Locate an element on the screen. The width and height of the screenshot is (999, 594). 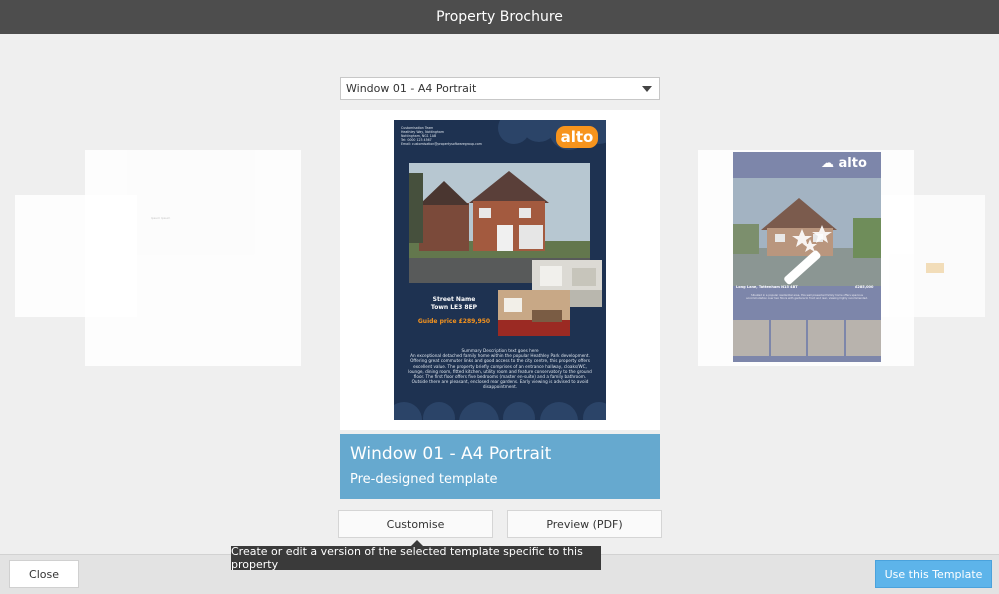
use-template-button: Use this Template is located at coordinates (933, 574).